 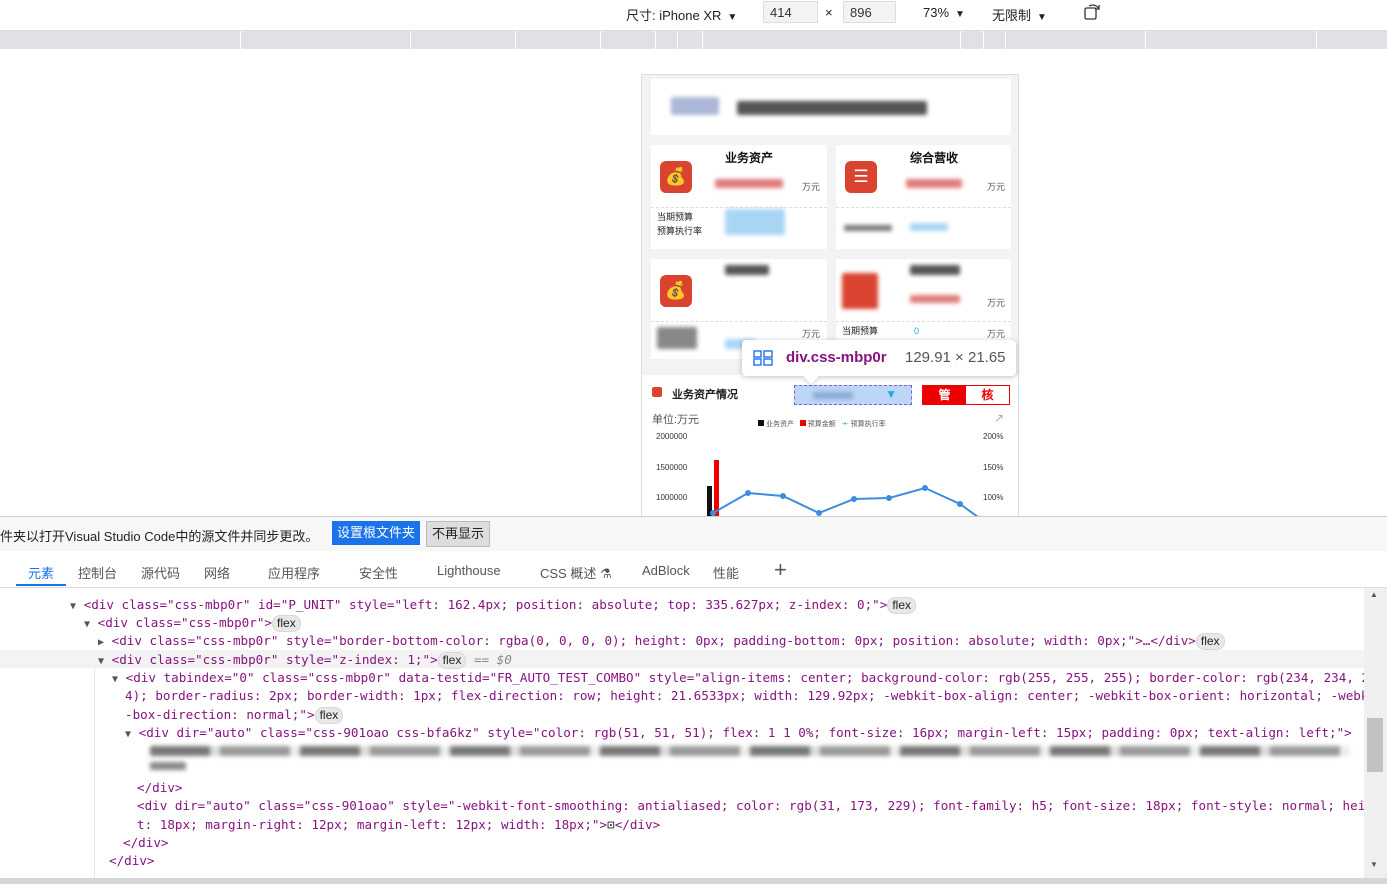 I want to click on tab-network: 网络, so click(x=217, y=572).